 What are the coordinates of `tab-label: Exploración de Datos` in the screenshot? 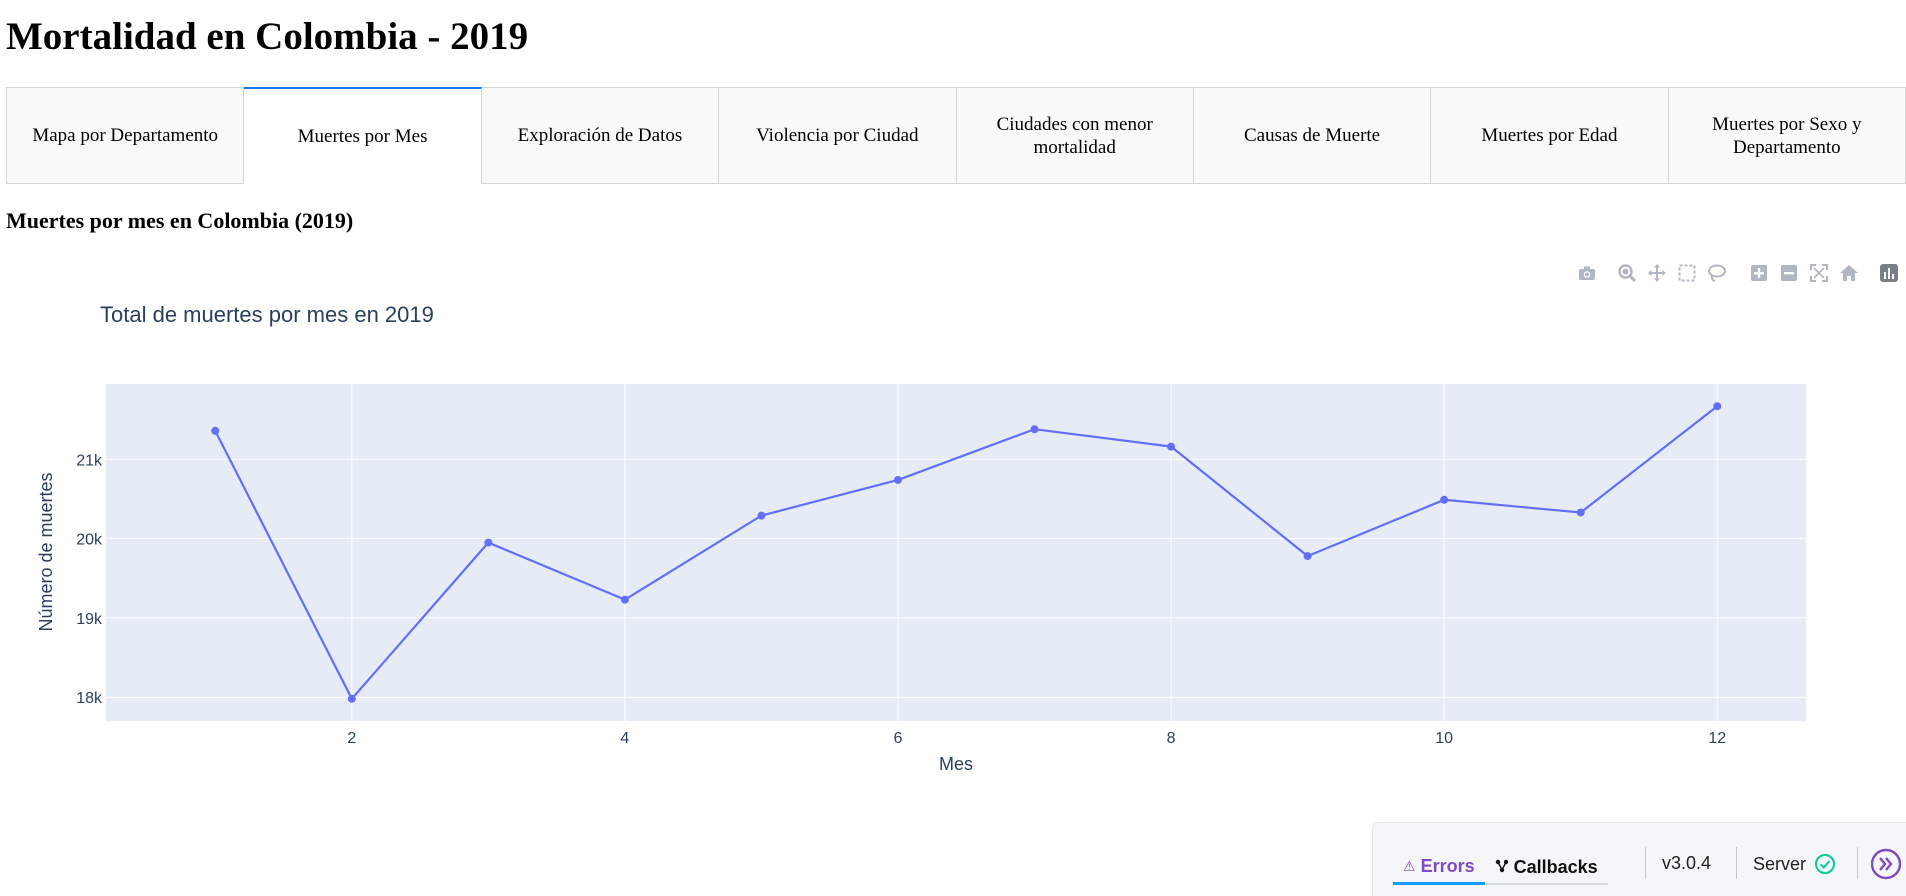 It's located at (600, 135).